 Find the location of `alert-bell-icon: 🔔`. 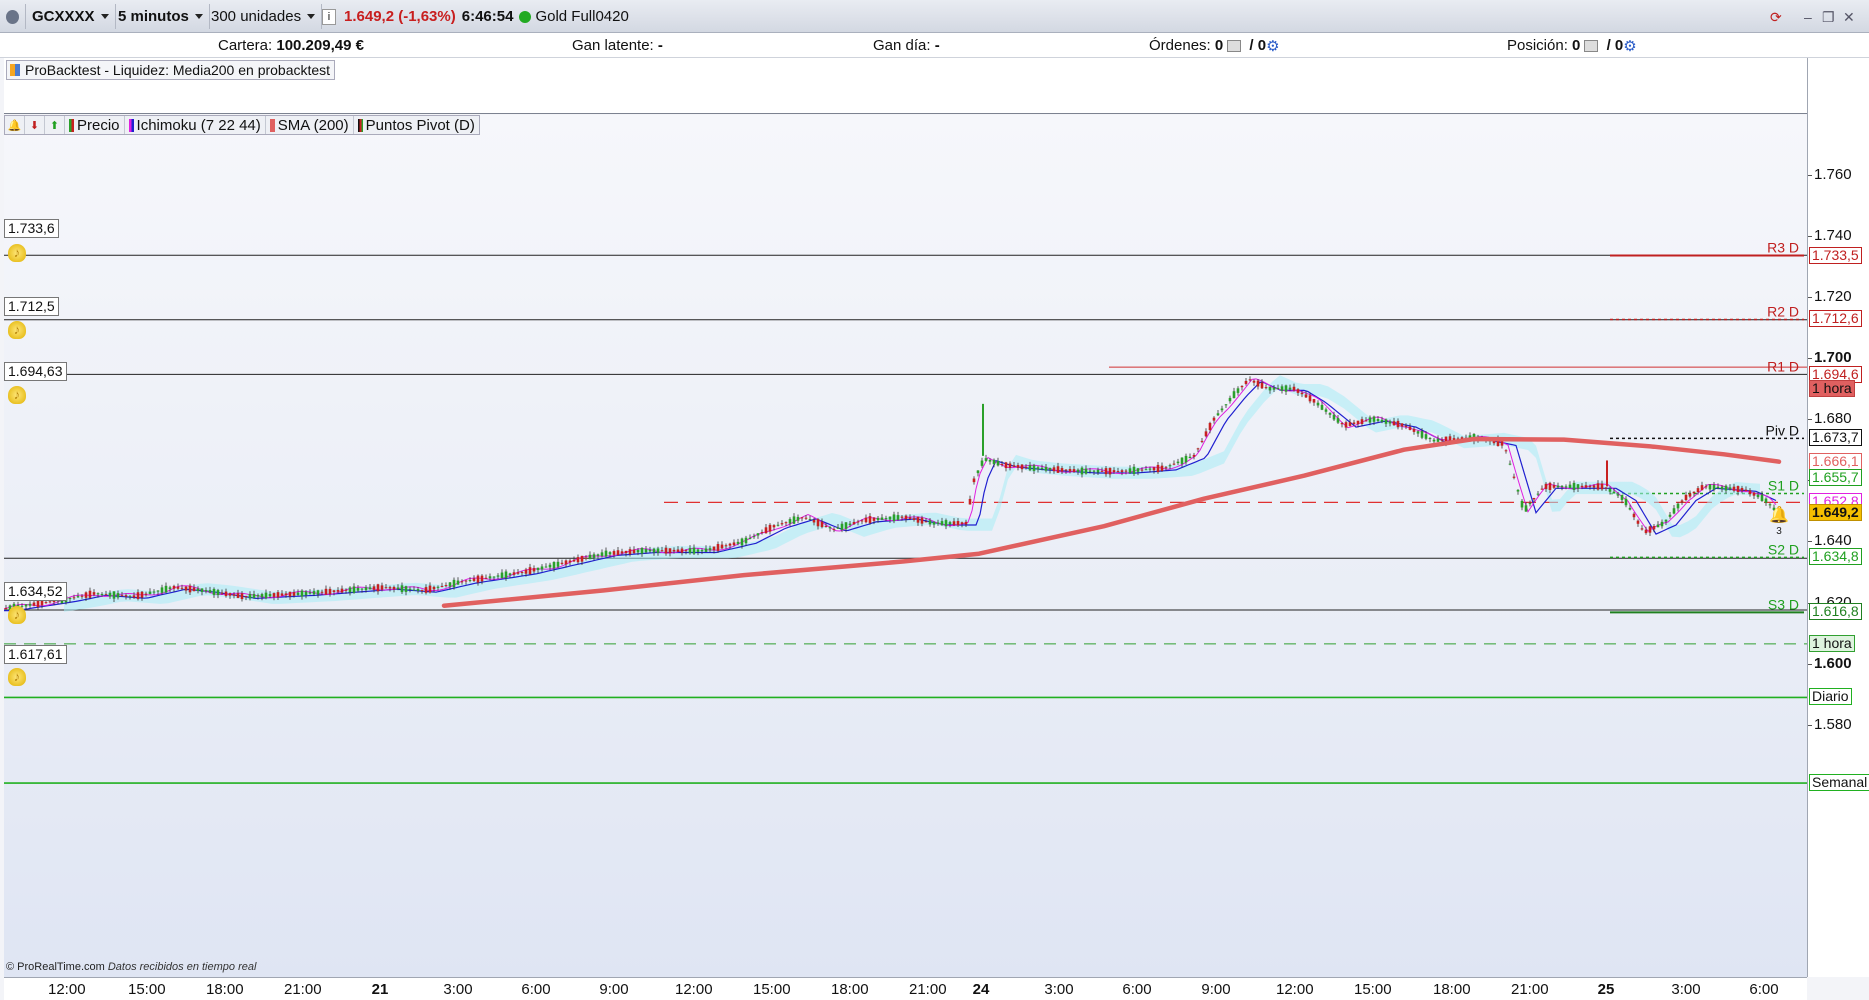

alert-bell-icon: 🔔 is located at coordinates (15, 125).